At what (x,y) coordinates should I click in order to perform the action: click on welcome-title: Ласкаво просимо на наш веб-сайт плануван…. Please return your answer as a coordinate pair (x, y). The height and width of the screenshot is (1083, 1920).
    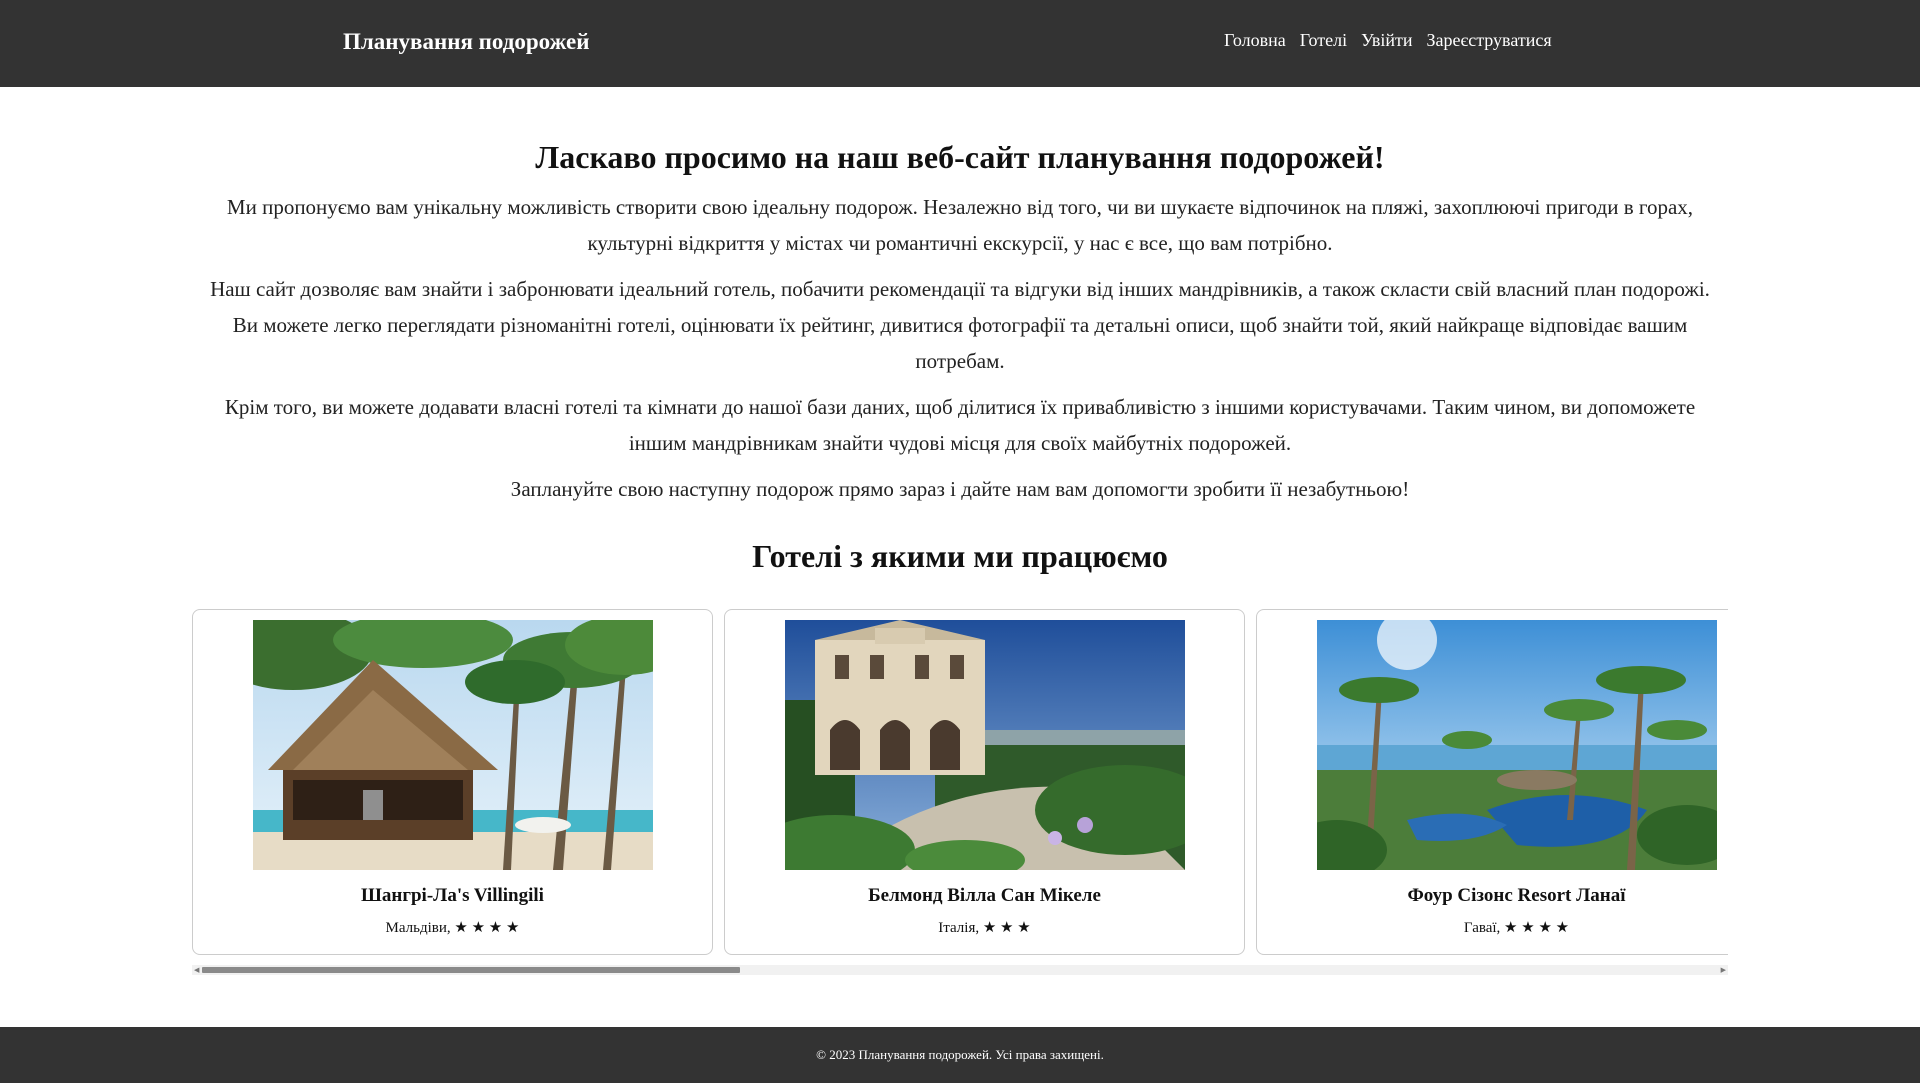
    Looking at the image, I should click on (960, 157).